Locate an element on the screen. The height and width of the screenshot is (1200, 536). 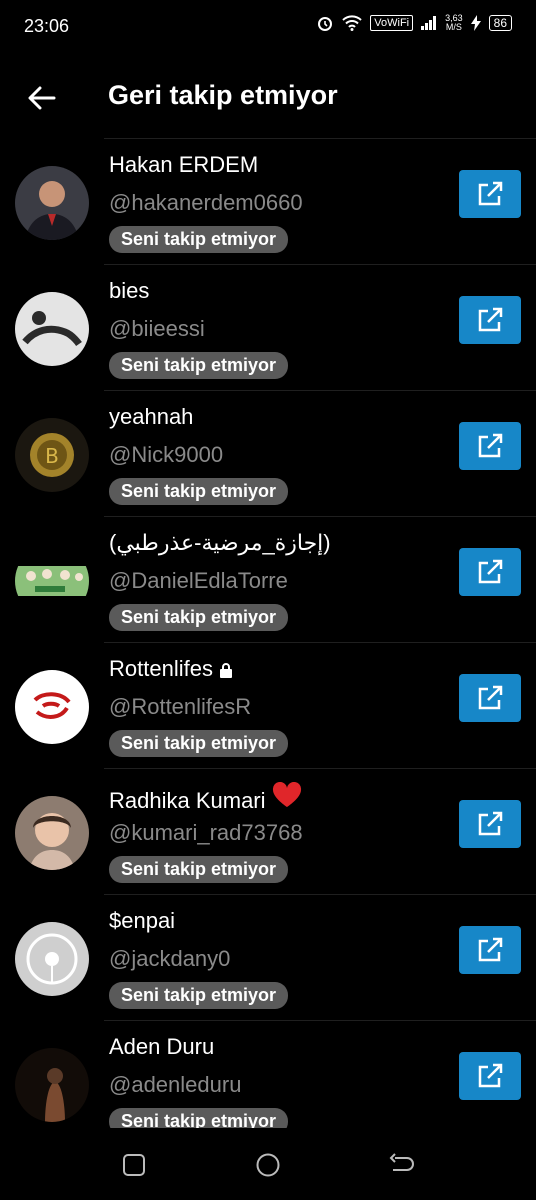
circle-icon is located at coordinates (268, 1165).